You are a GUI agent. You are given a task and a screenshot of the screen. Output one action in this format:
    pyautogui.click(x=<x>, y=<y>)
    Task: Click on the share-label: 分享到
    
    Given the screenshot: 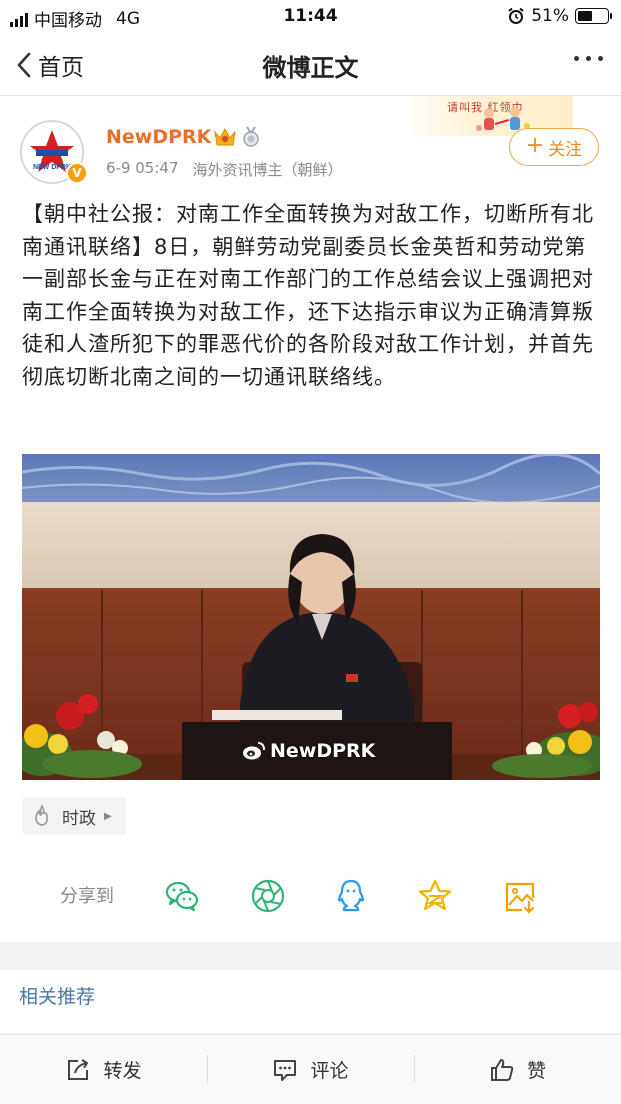 What is the action you would take?
    pyautogui.click(x=87, y=896)
    